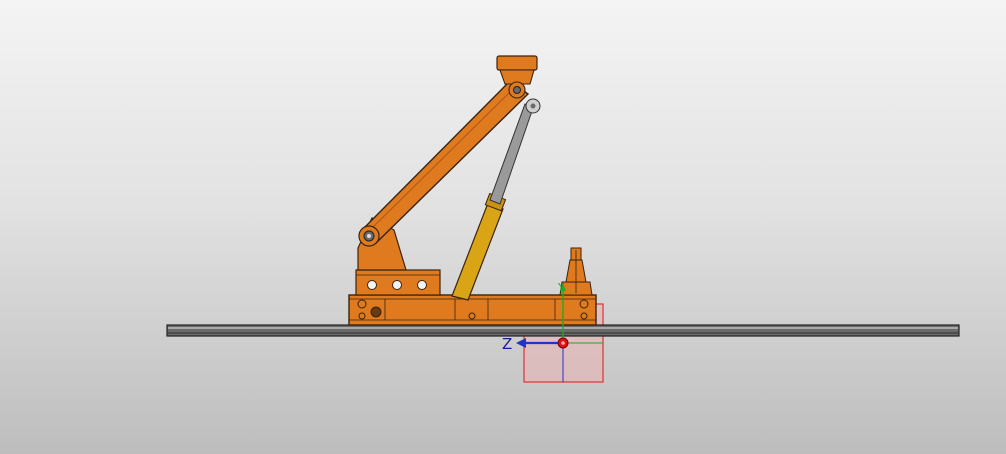  I want to click on z-axis-label: Z, so click(507, 344).